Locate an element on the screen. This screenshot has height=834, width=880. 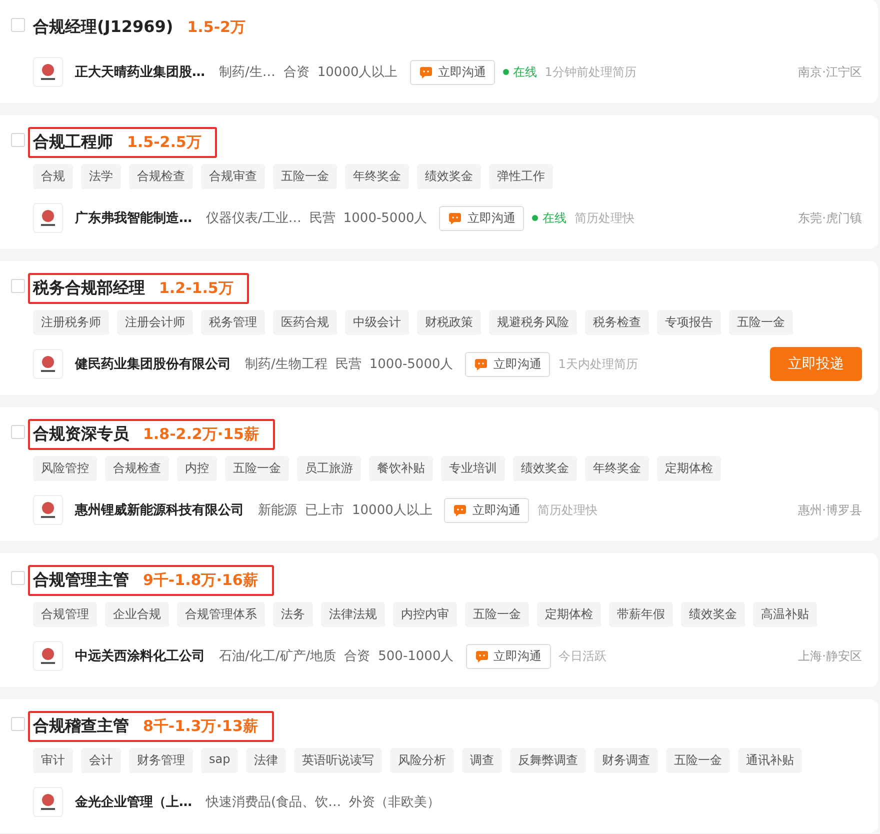
skill-tag: 调查 is located at coordinates (482, 760).